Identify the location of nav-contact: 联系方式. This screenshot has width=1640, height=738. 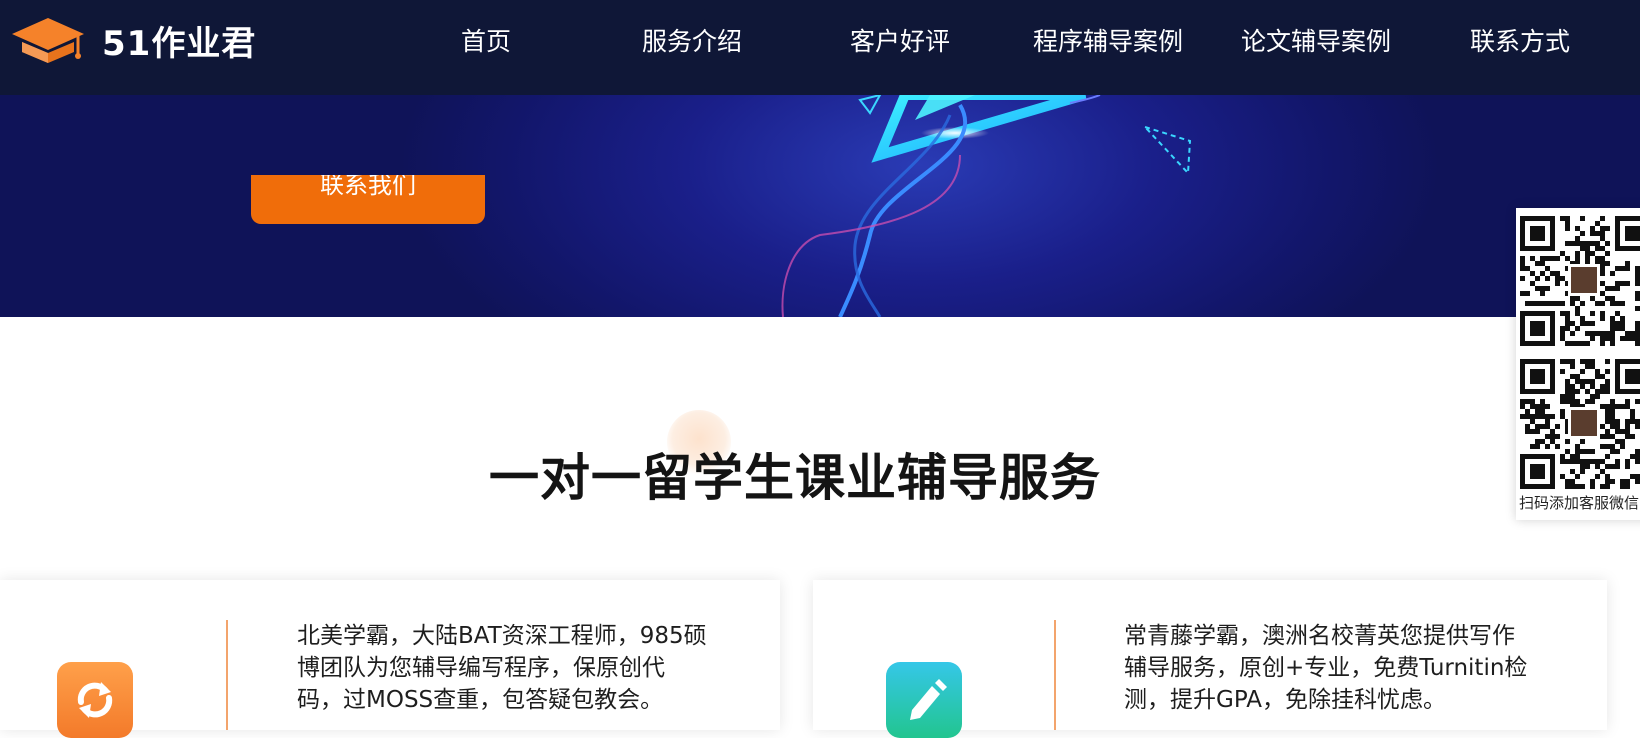
(1520, 42).